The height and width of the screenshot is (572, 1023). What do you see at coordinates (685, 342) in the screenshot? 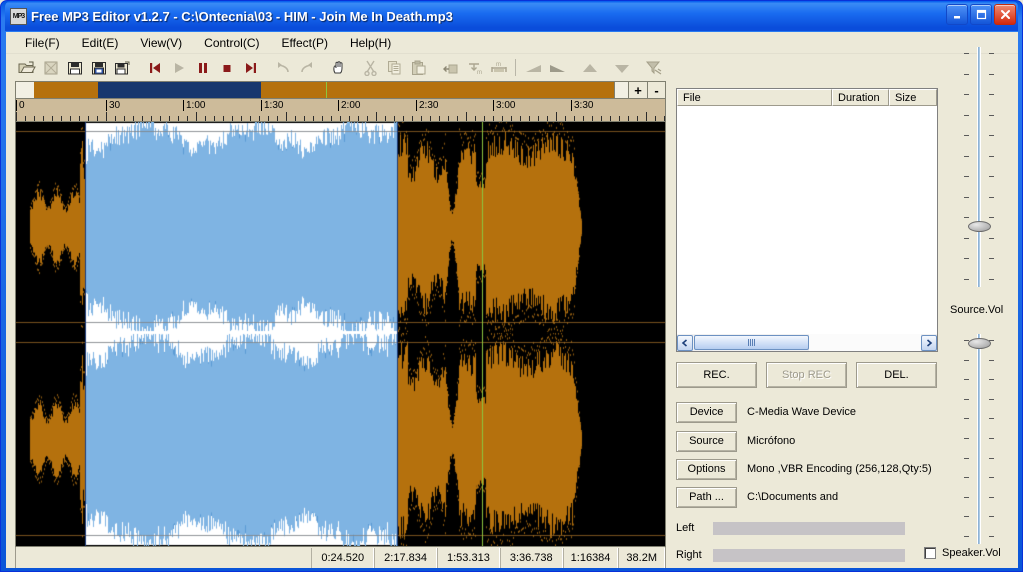
I see `scroll-left-icon` at bounding box center [685, 342].